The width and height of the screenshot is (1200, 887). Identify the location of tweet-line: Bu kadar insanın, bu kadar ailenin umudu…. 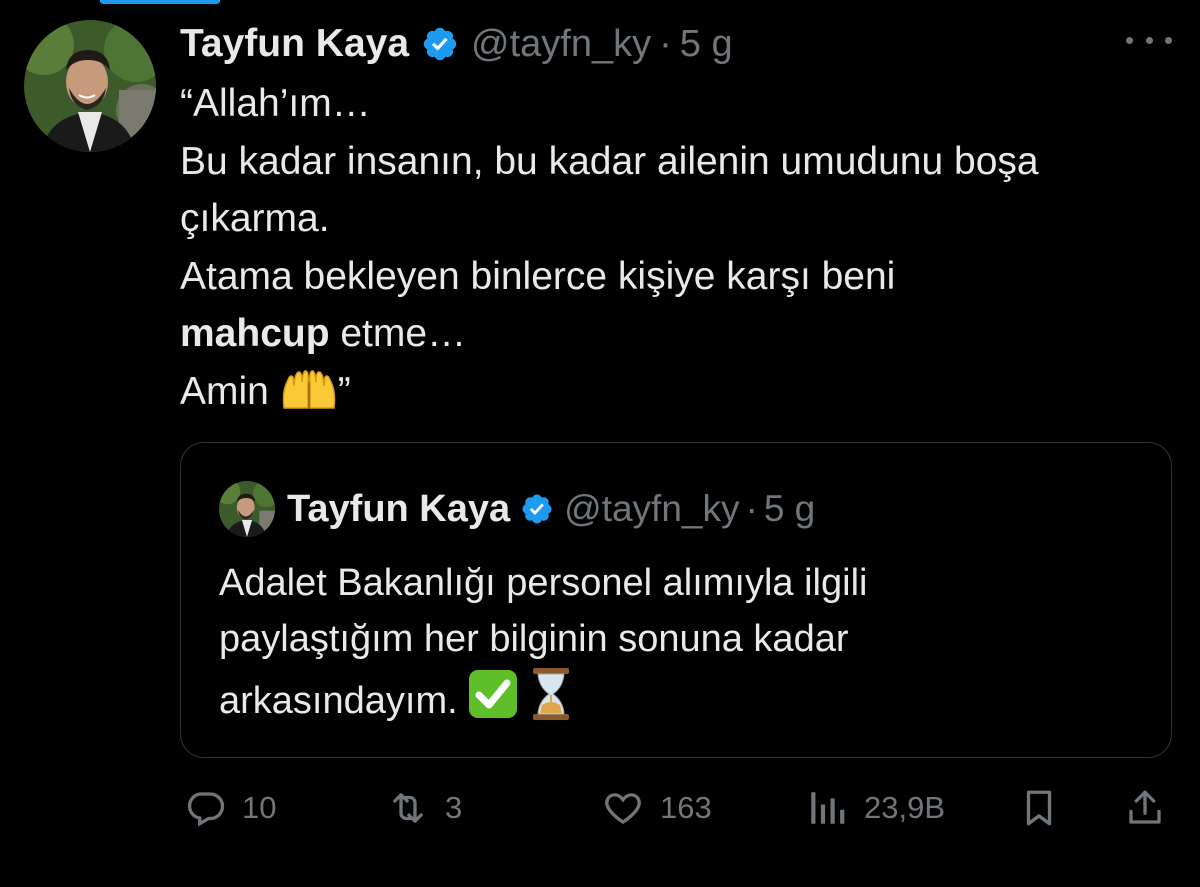
(609, 161).